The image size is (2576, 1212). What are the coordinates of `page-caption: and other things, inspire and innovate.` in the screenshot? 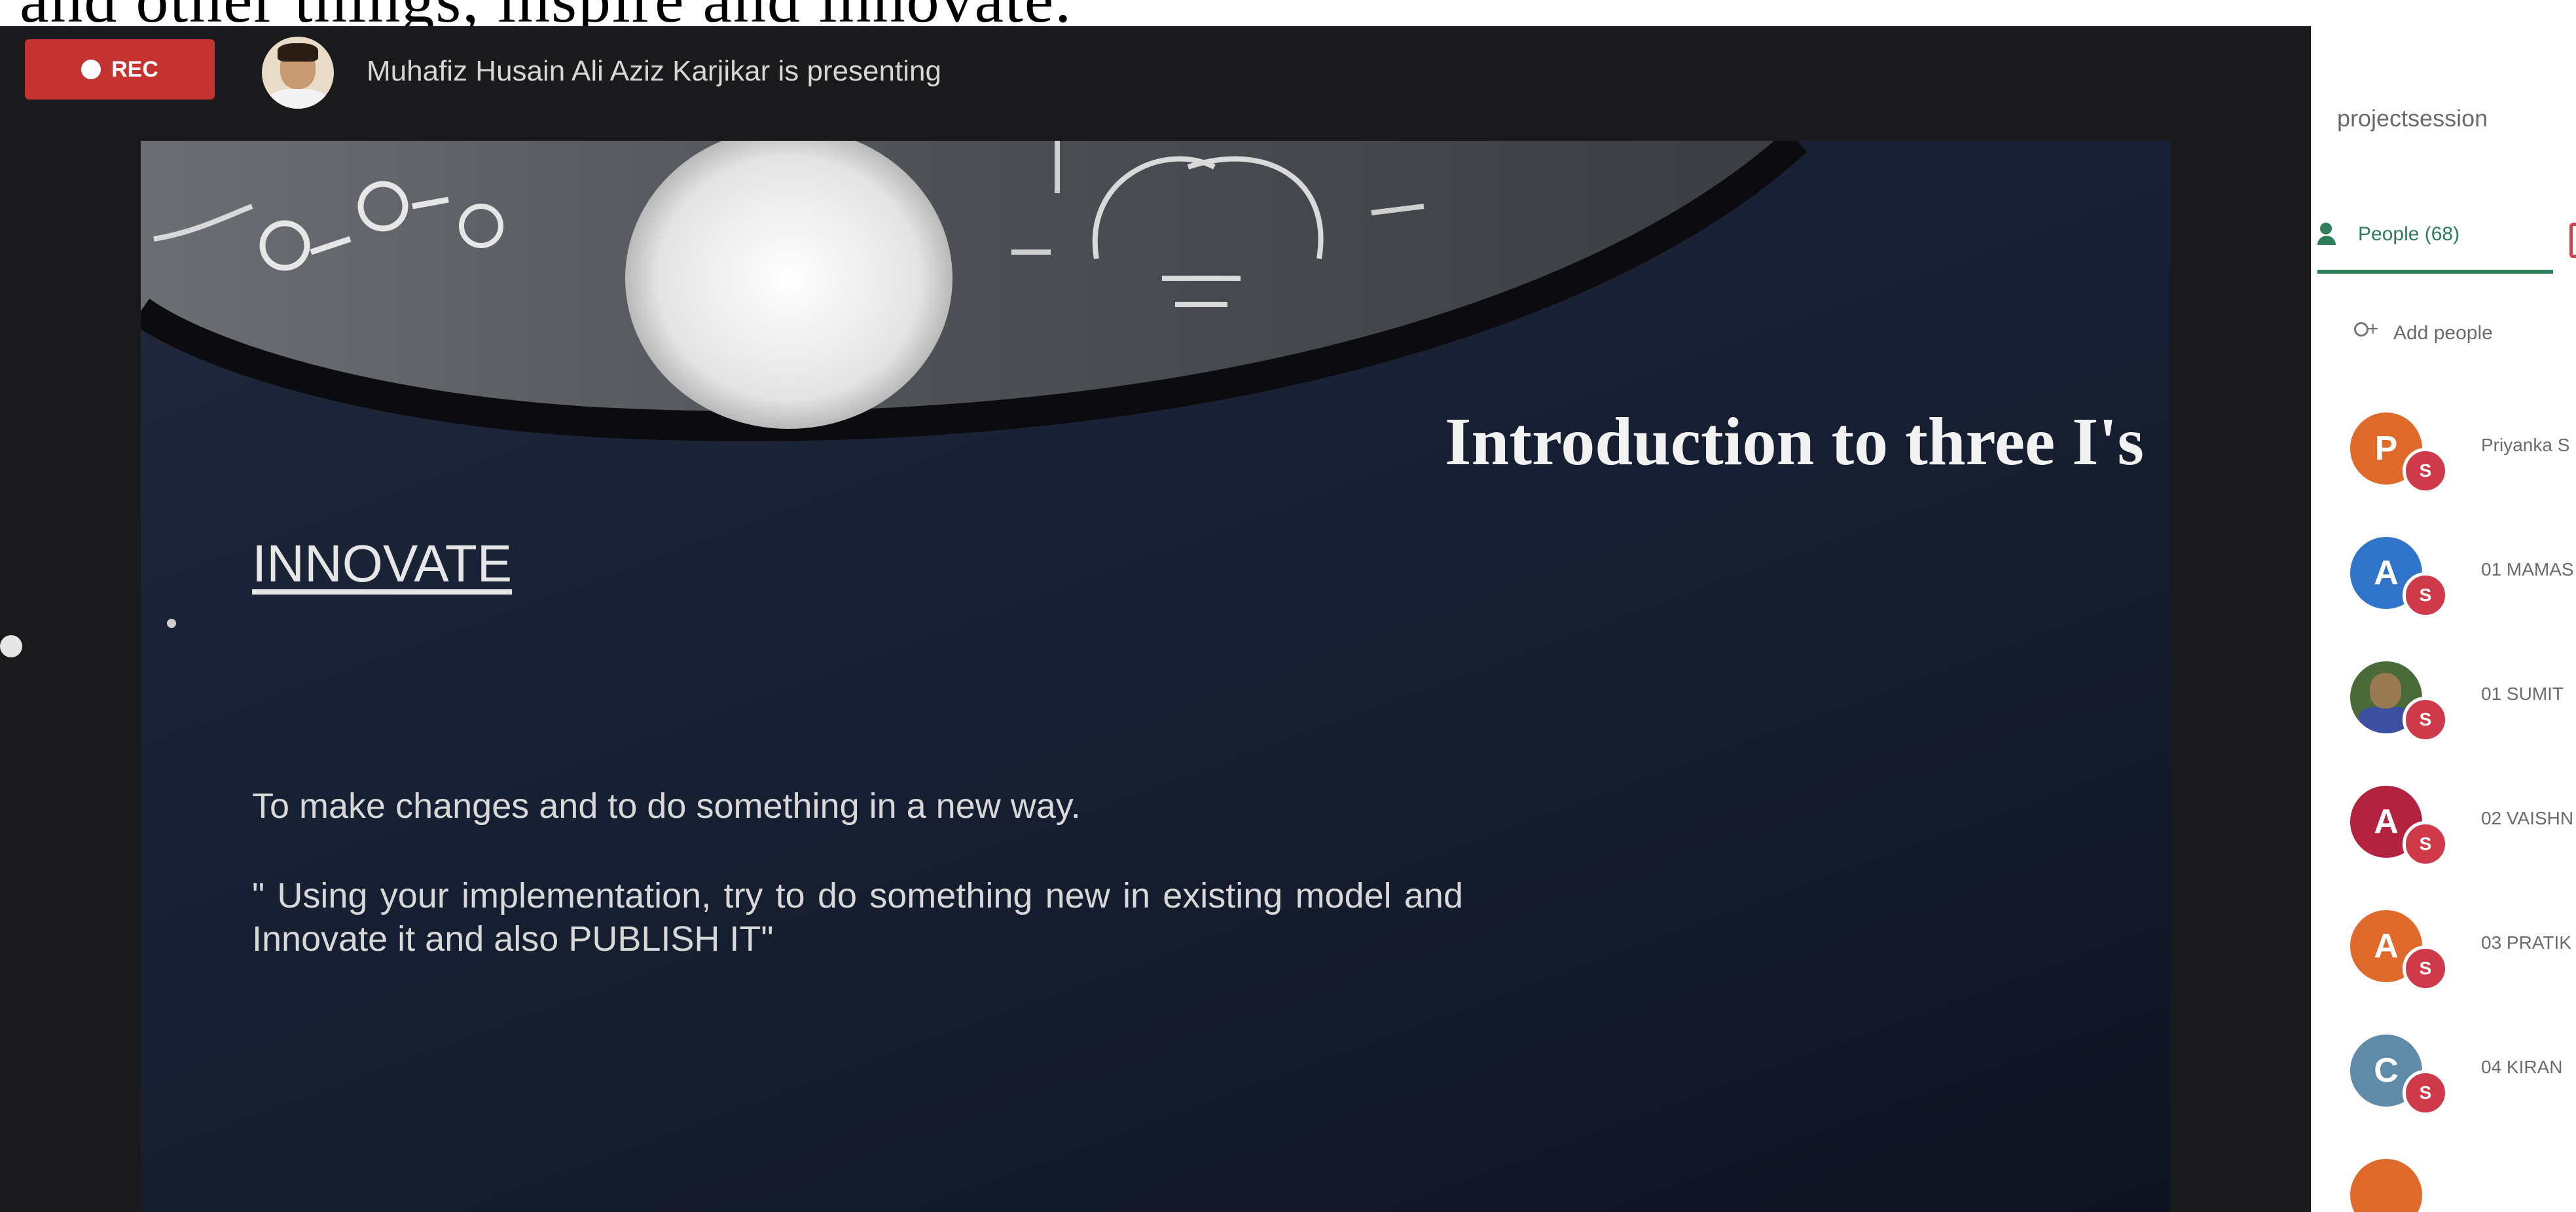 It's located at (1288, 13).